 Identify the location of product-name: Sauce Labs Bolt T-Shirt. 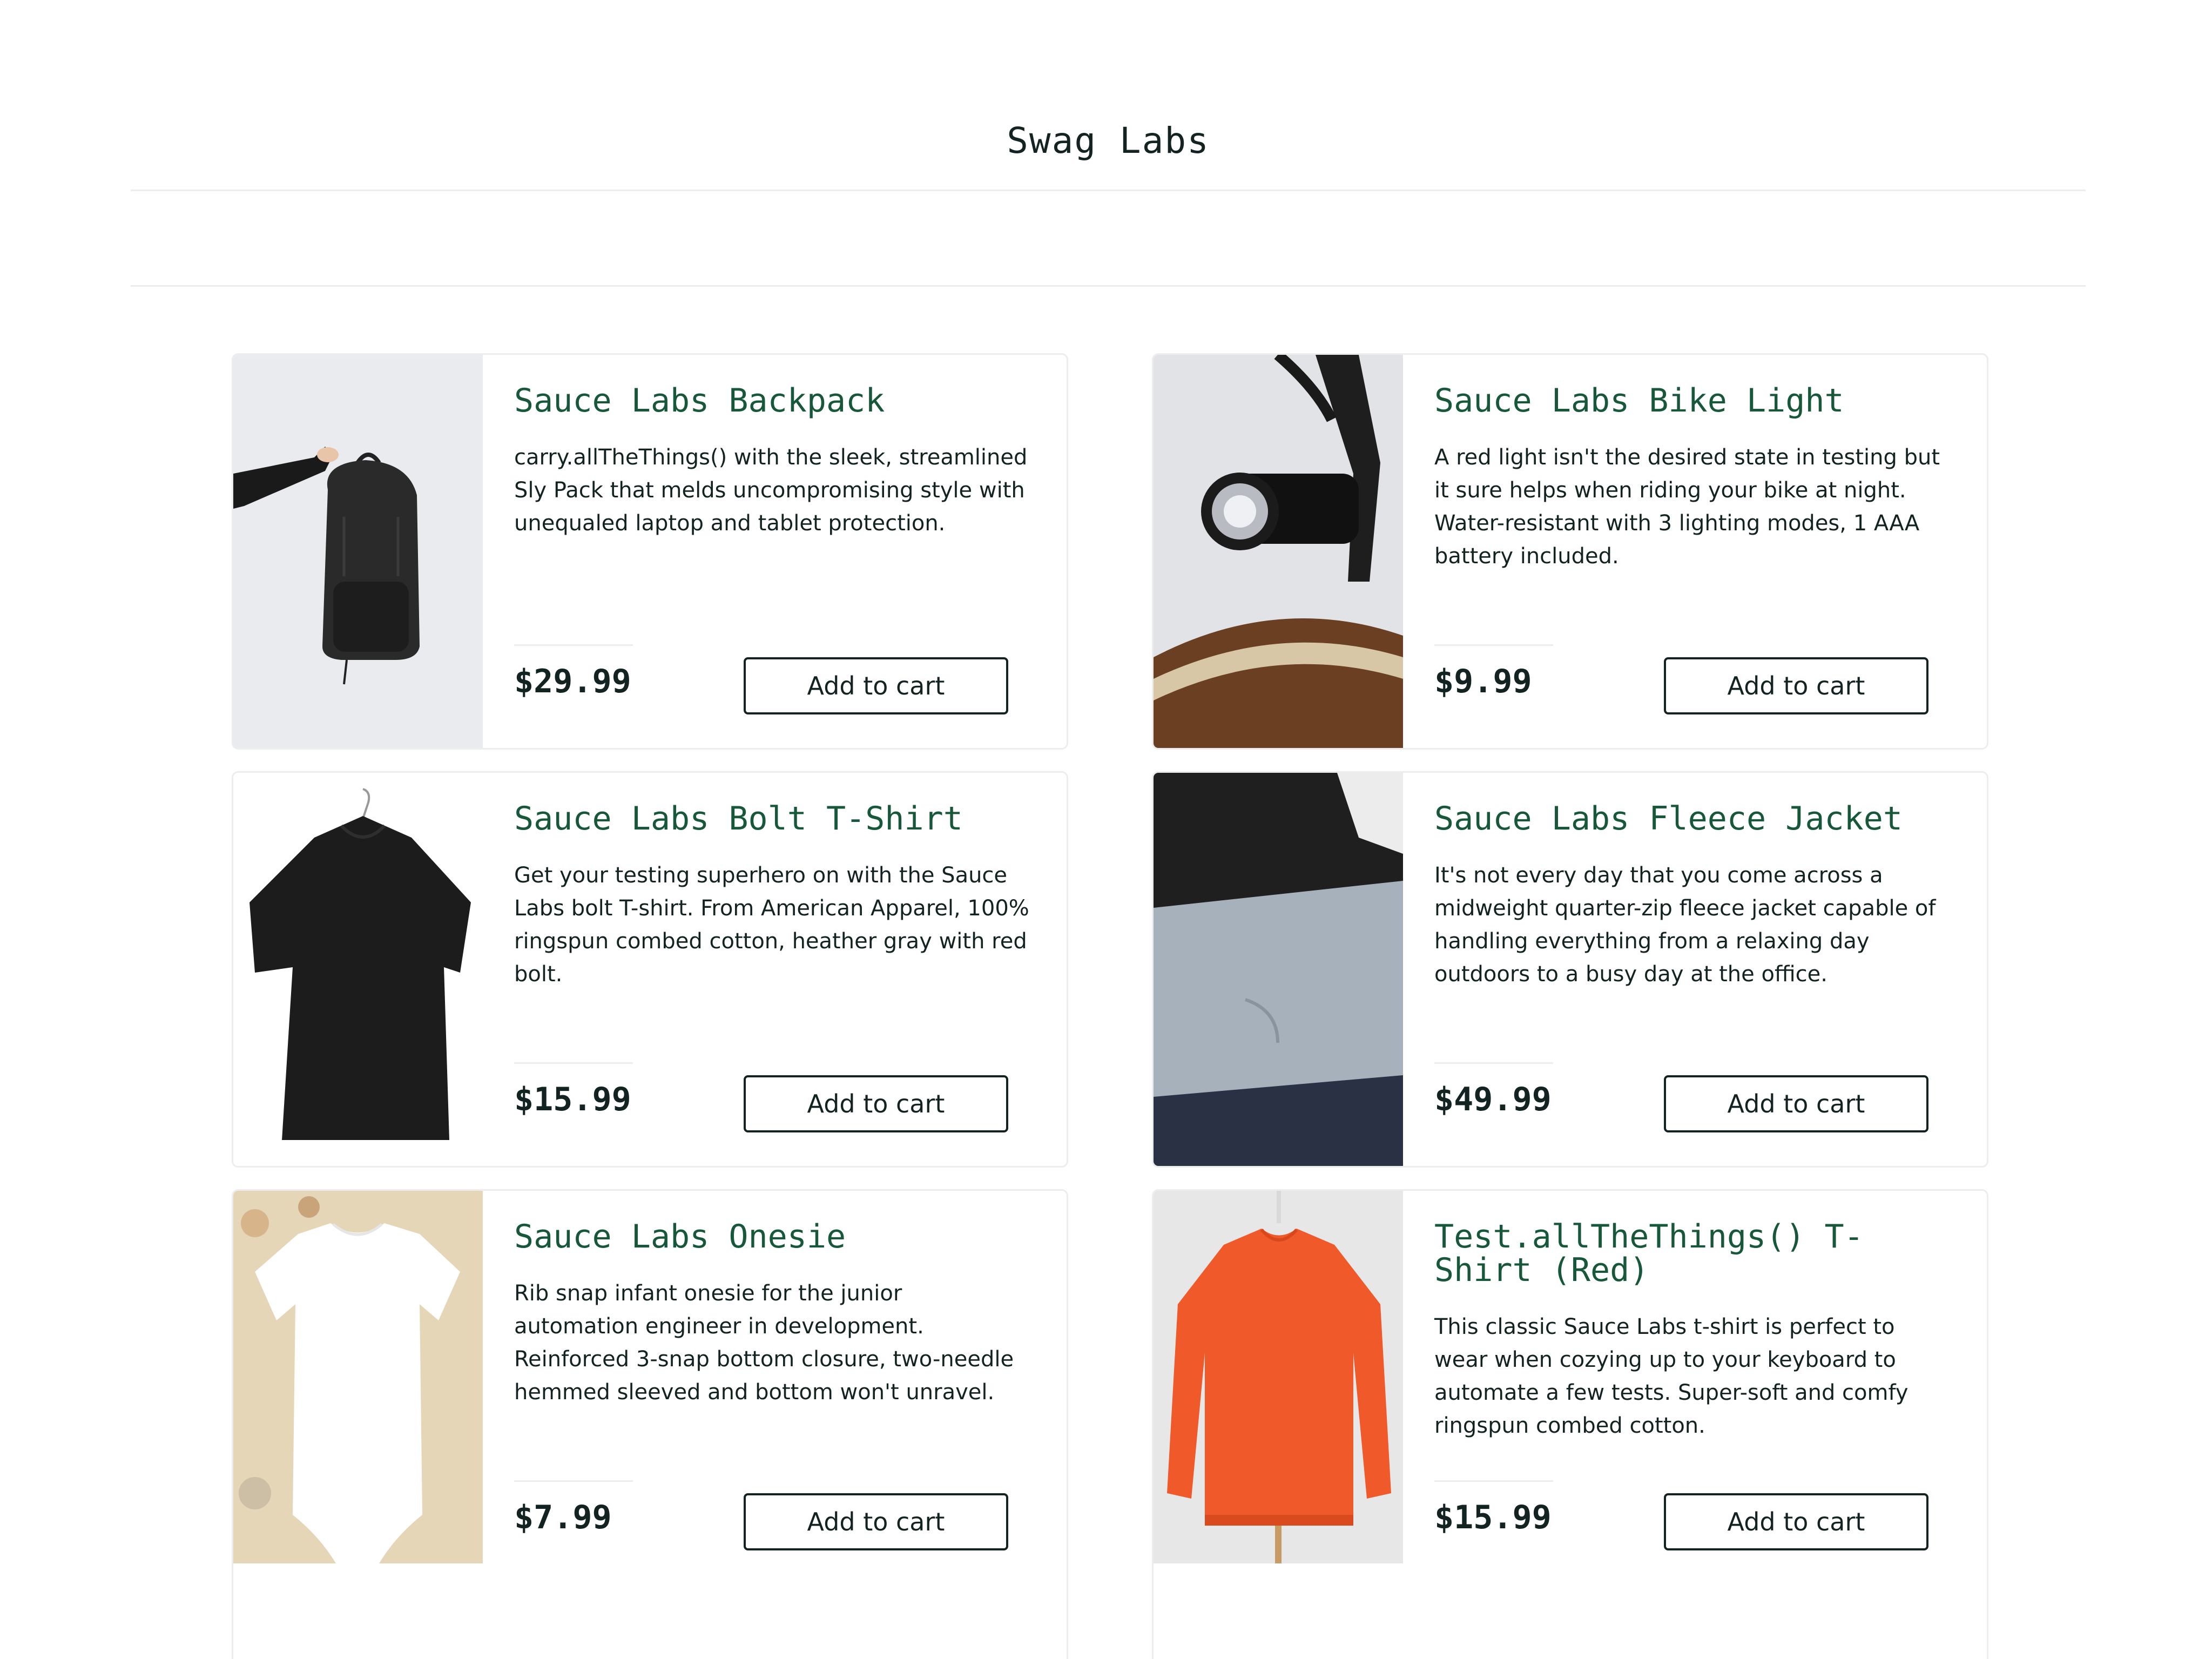
(773, 818).